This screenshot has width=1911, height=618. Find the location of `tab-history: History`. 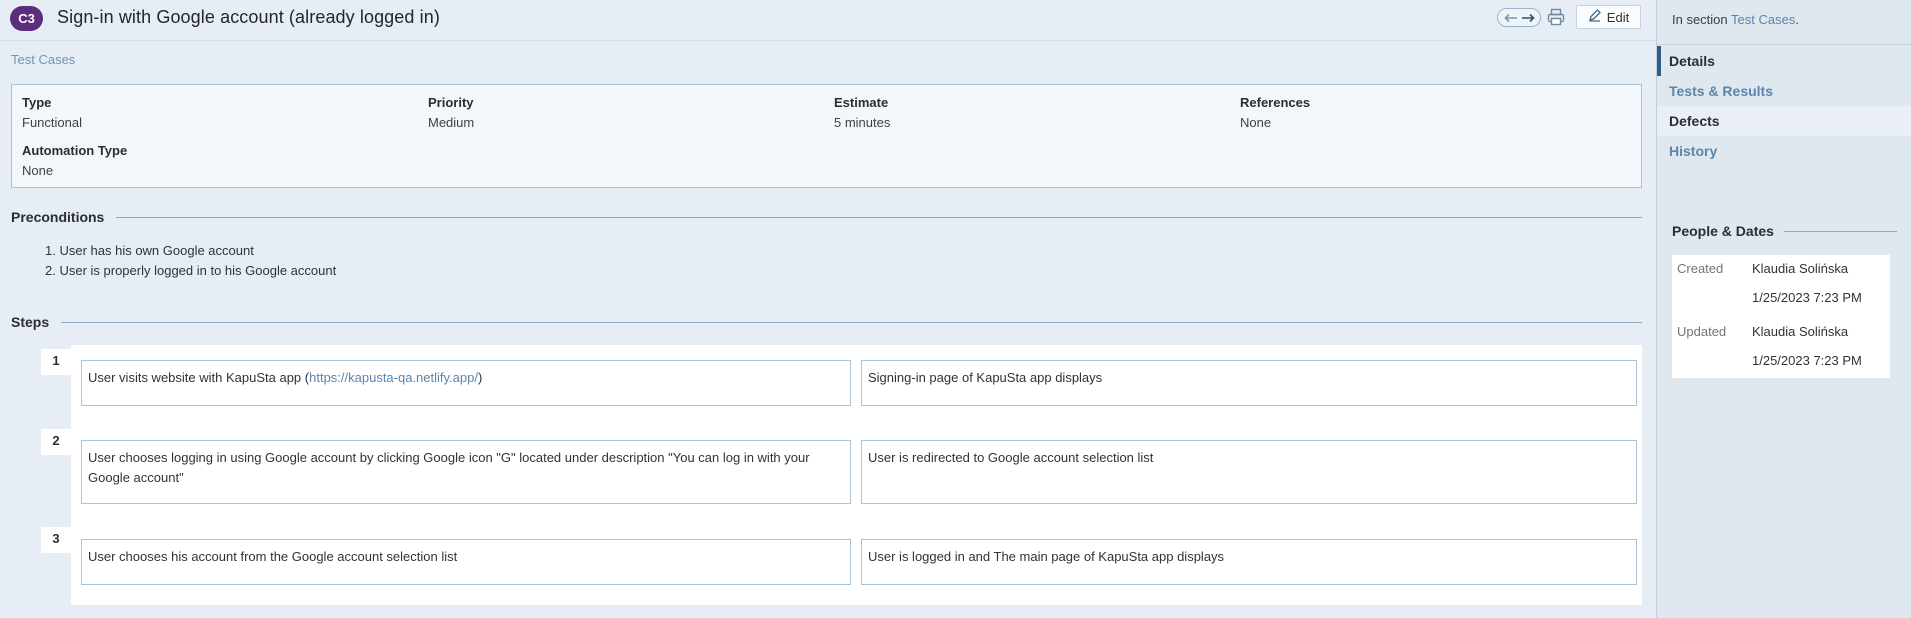

tab-history: History is located at coordinates (1784, 151).